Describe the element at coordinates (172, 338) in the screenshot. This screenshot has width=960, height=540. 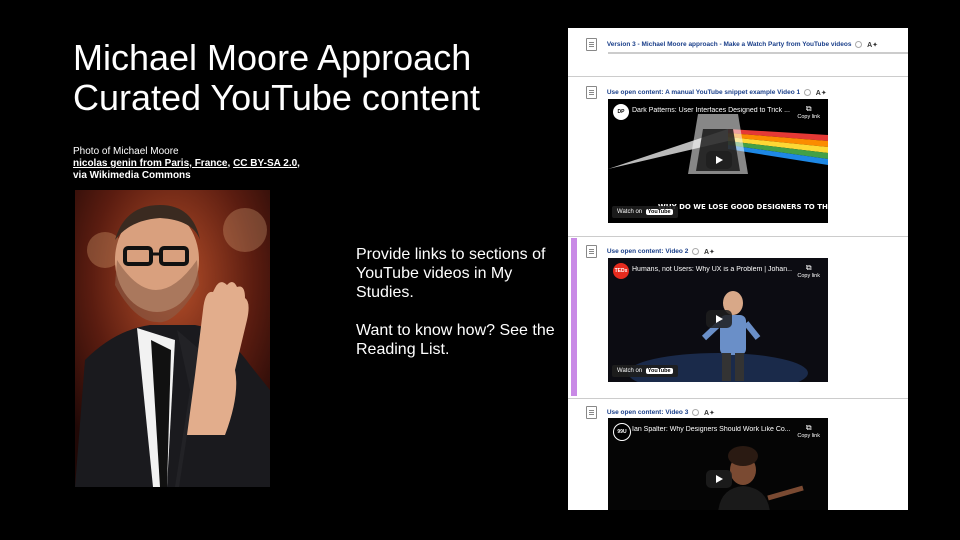
I see `michael-moore-photo` at that location.